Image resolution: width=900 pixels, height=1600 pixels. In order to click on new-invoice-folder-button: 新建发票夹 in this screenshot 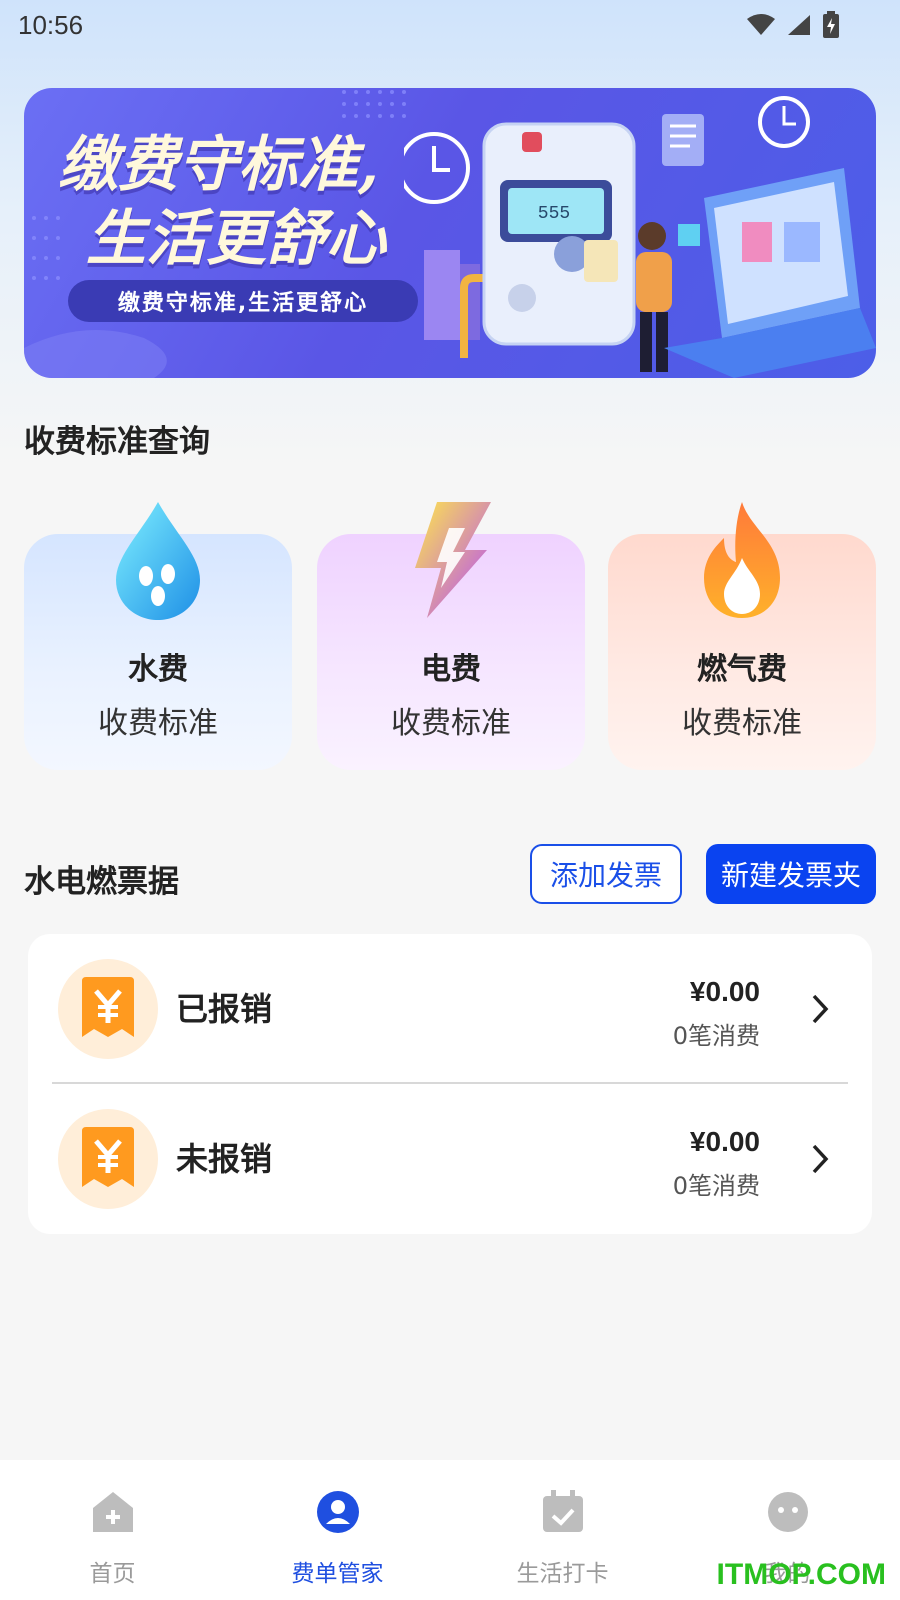, I will do `click(791, 874)`.